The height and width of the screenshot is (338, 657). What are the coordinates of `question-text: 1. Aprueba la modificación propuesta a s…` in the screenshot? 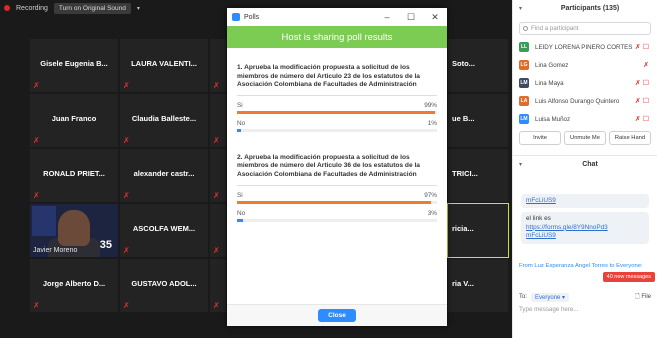 It's located at (328, 76).